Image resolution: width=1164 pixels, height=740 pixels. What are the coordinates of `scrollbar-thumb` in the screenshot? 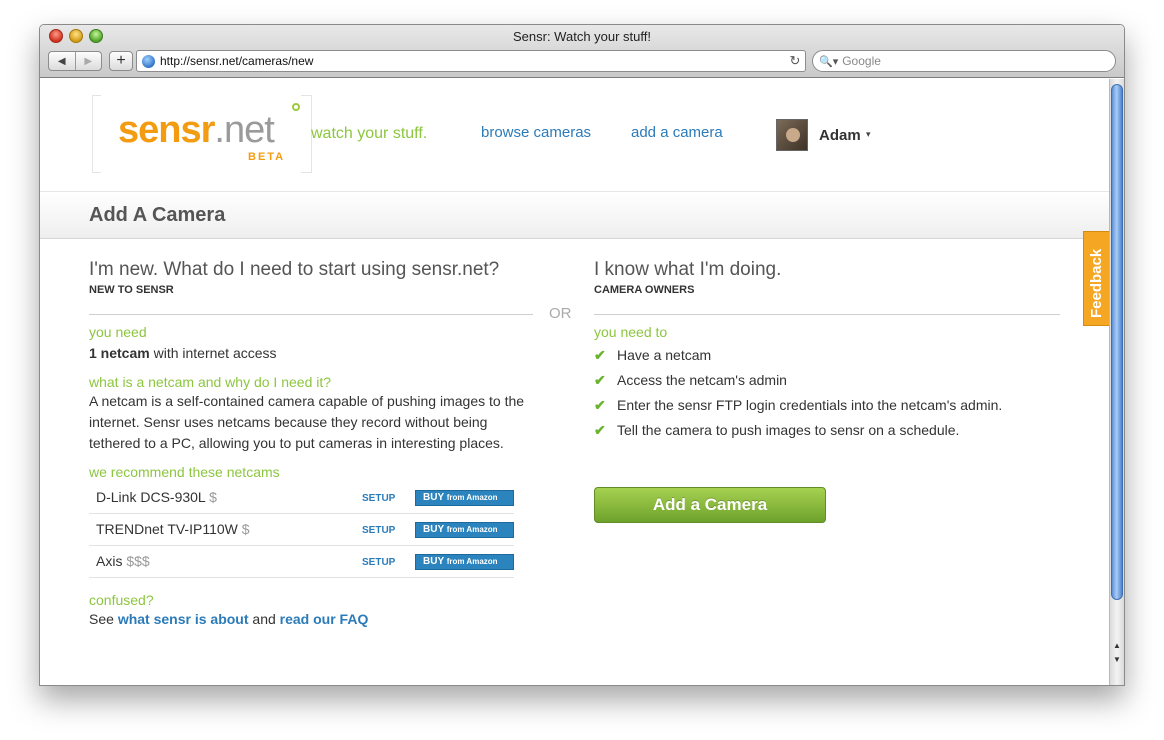 It's located at (1117, 342).